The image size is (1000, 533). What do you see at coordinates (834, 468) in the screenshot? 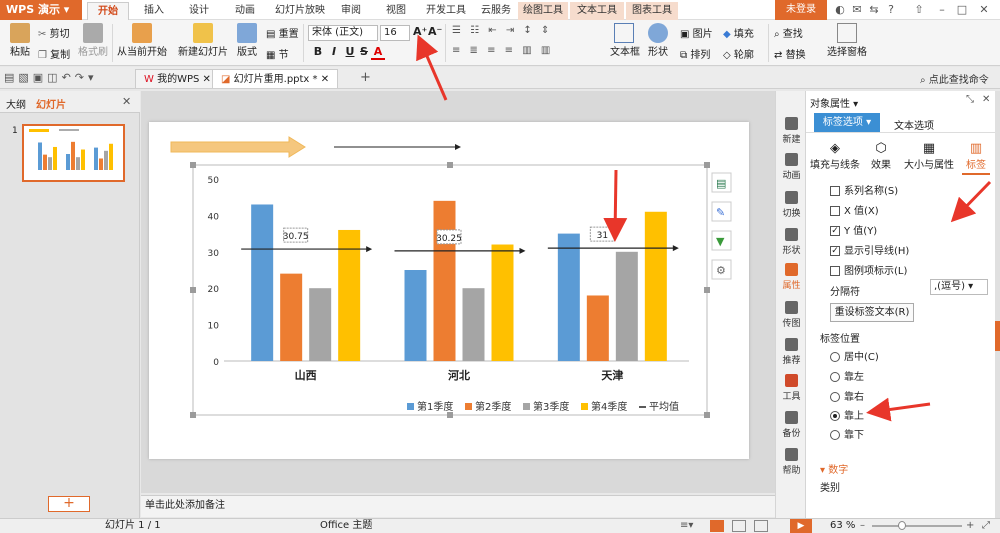
I see `number-section-toggle: ▾ 数字` at bounding box center [834, 468].